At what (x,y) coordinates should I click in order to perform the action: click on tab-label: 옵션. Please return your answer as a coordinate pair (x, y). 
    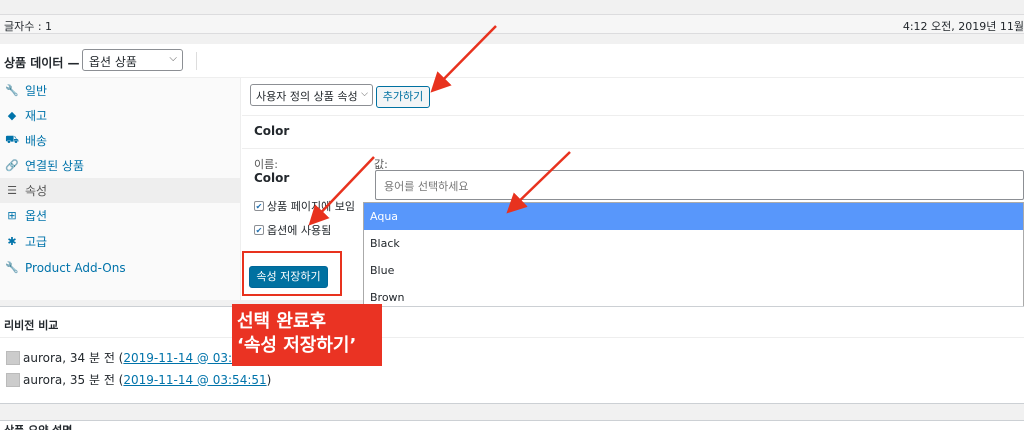
    Looking at the image, I should click on (36, 216).